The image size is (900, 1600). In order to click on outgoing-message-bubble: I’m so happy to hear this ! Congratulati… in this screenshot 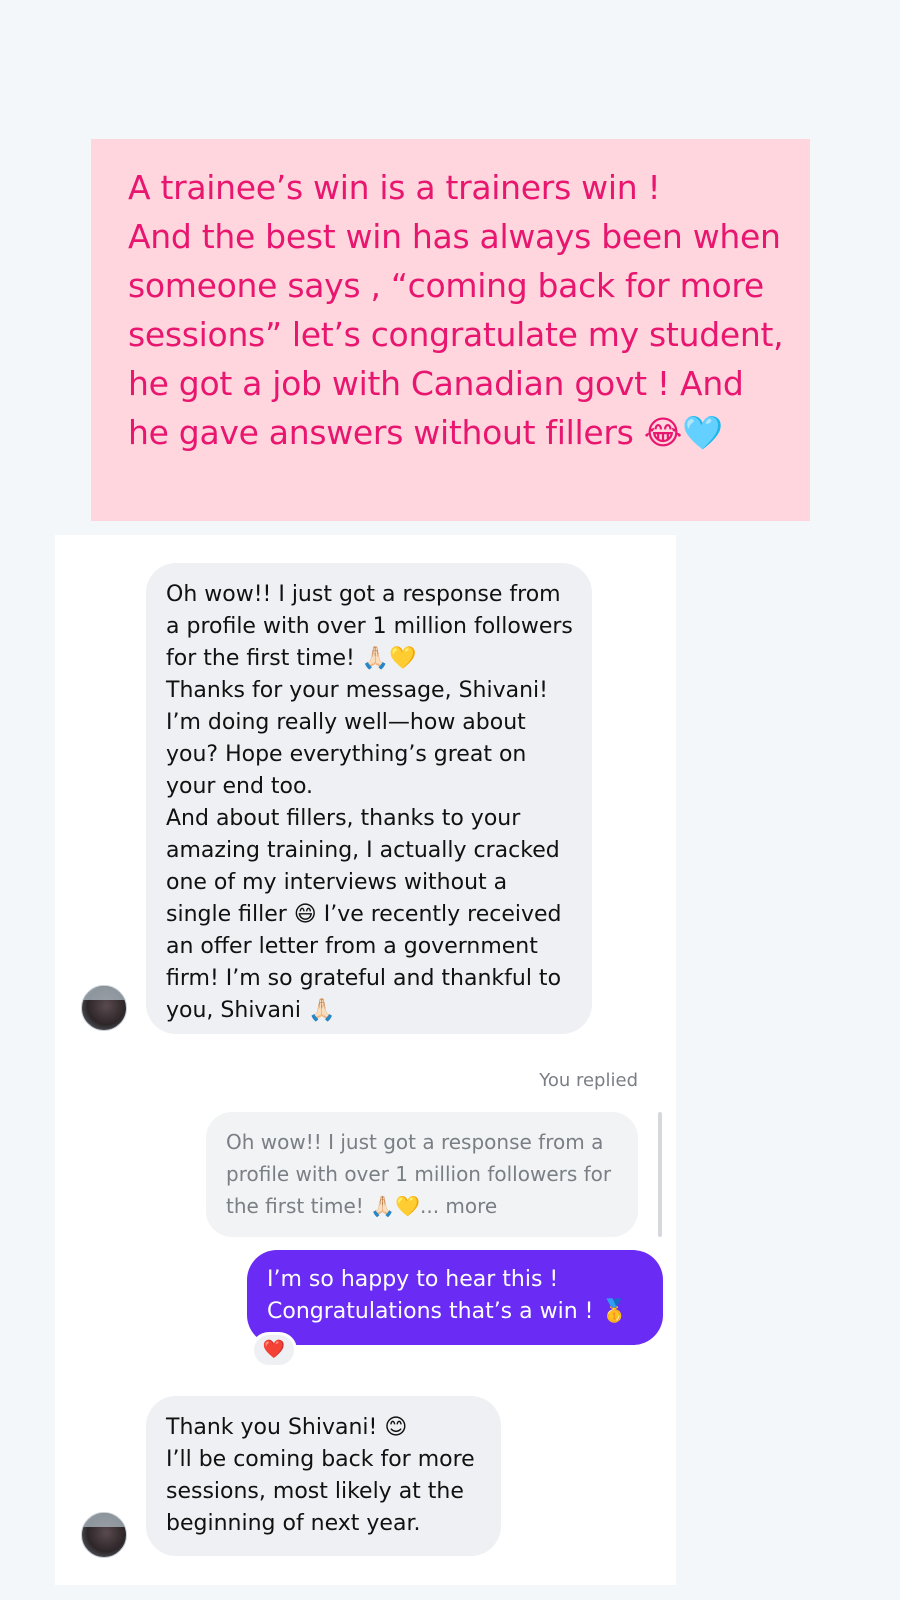, I will do `click(455, 1297)`.